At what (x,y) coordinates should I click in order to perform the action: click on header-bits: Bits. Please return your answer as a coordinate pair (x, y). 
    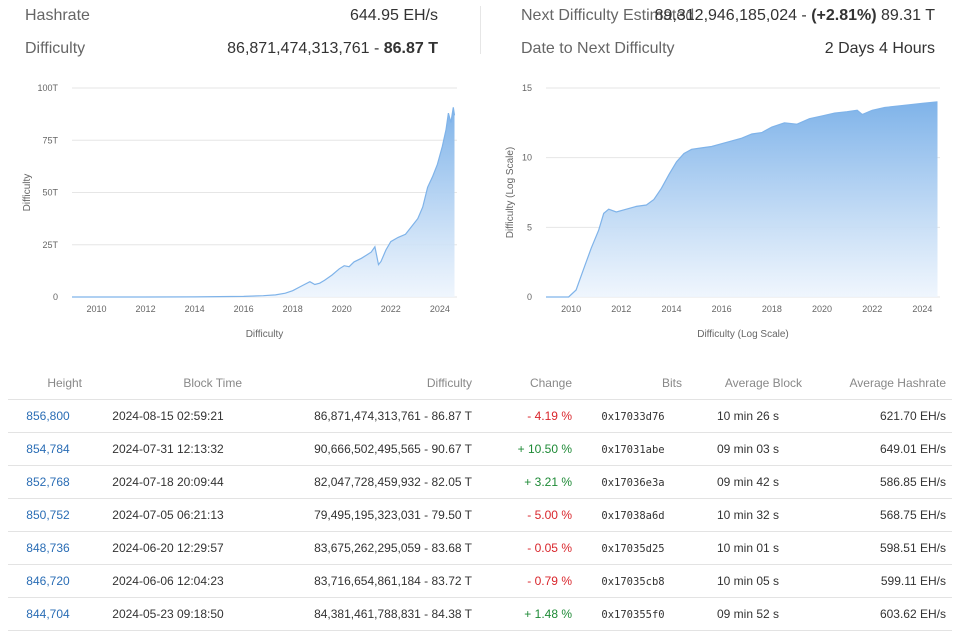
    Looking at the image, I should click on (633, 383).